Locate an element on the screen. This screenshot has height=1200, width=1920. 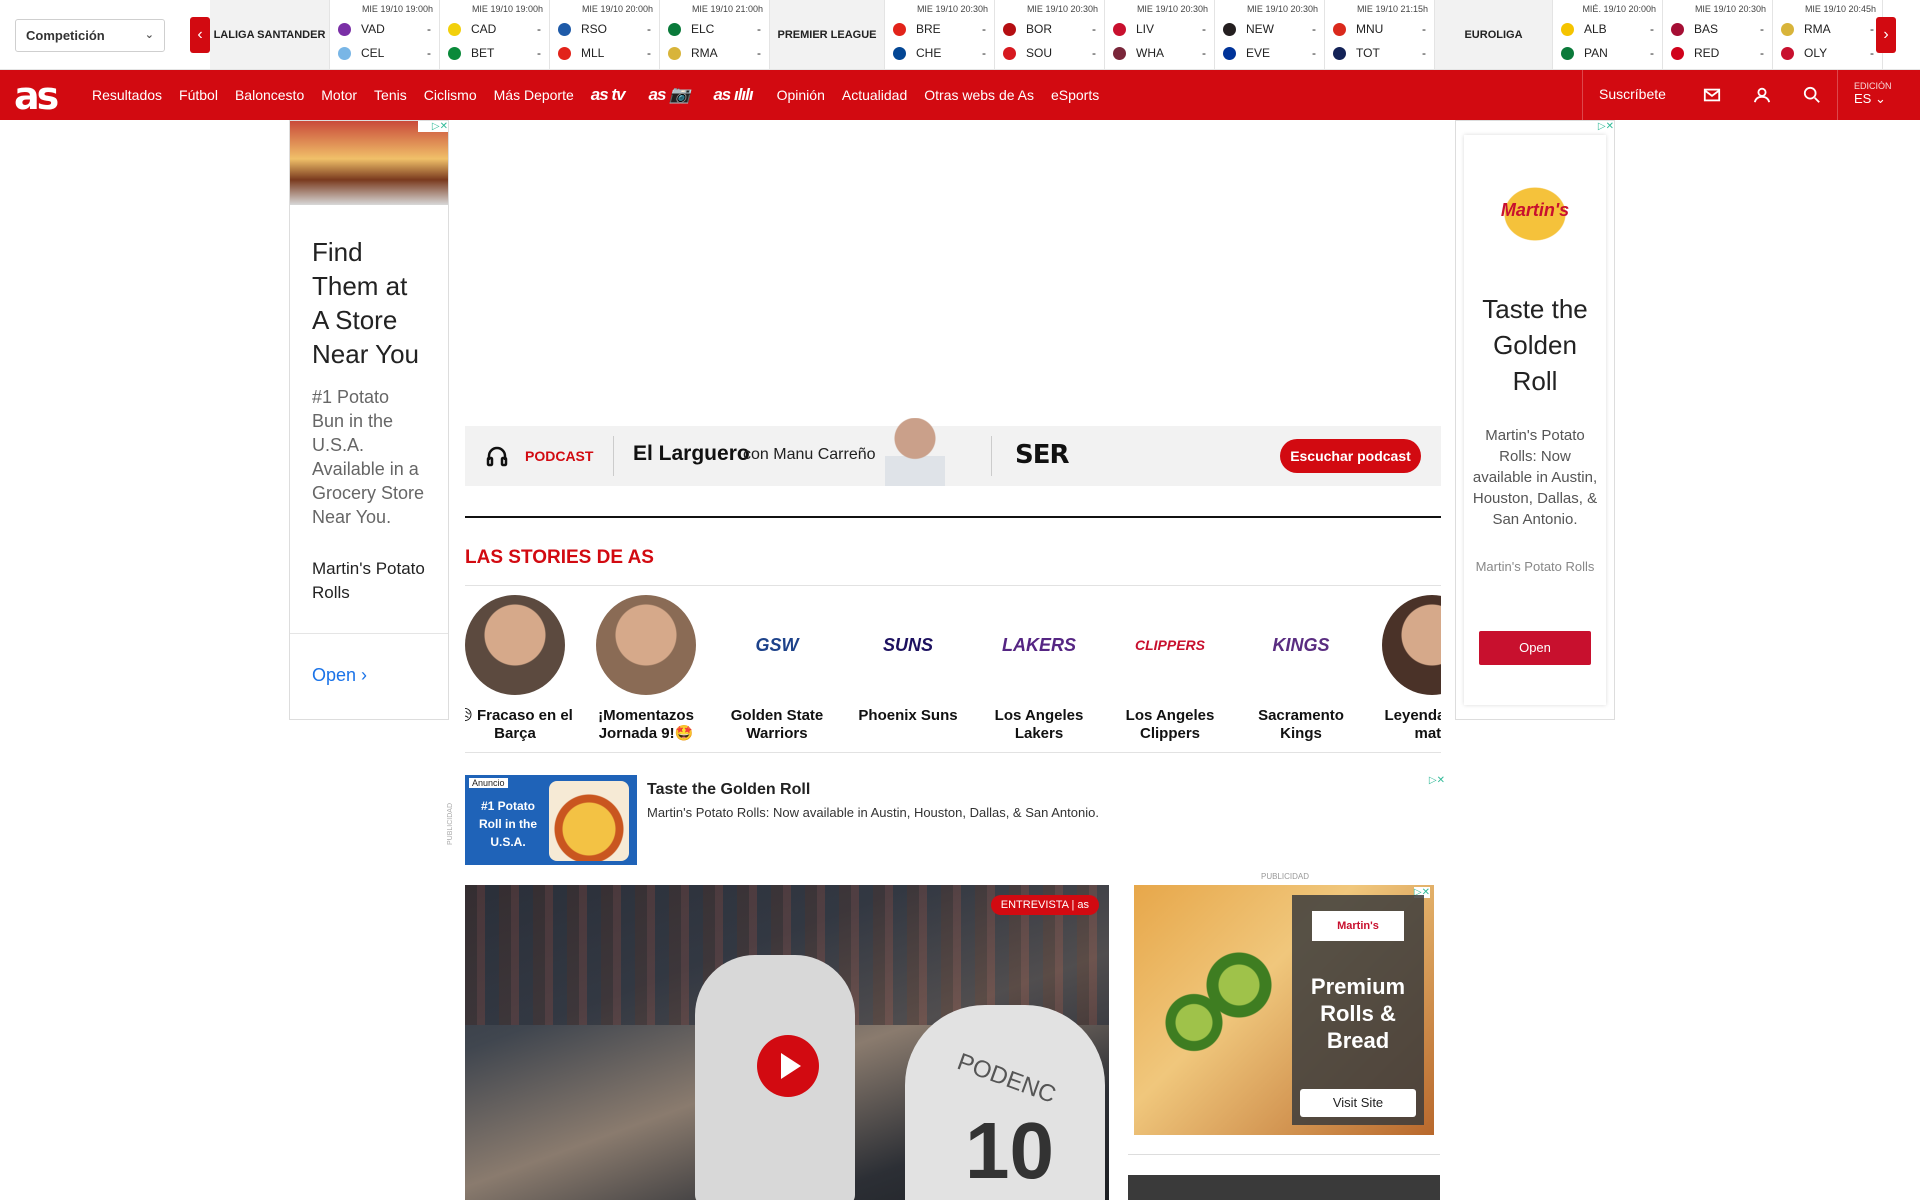
headphones-icon is located at coordinates (497, 456).